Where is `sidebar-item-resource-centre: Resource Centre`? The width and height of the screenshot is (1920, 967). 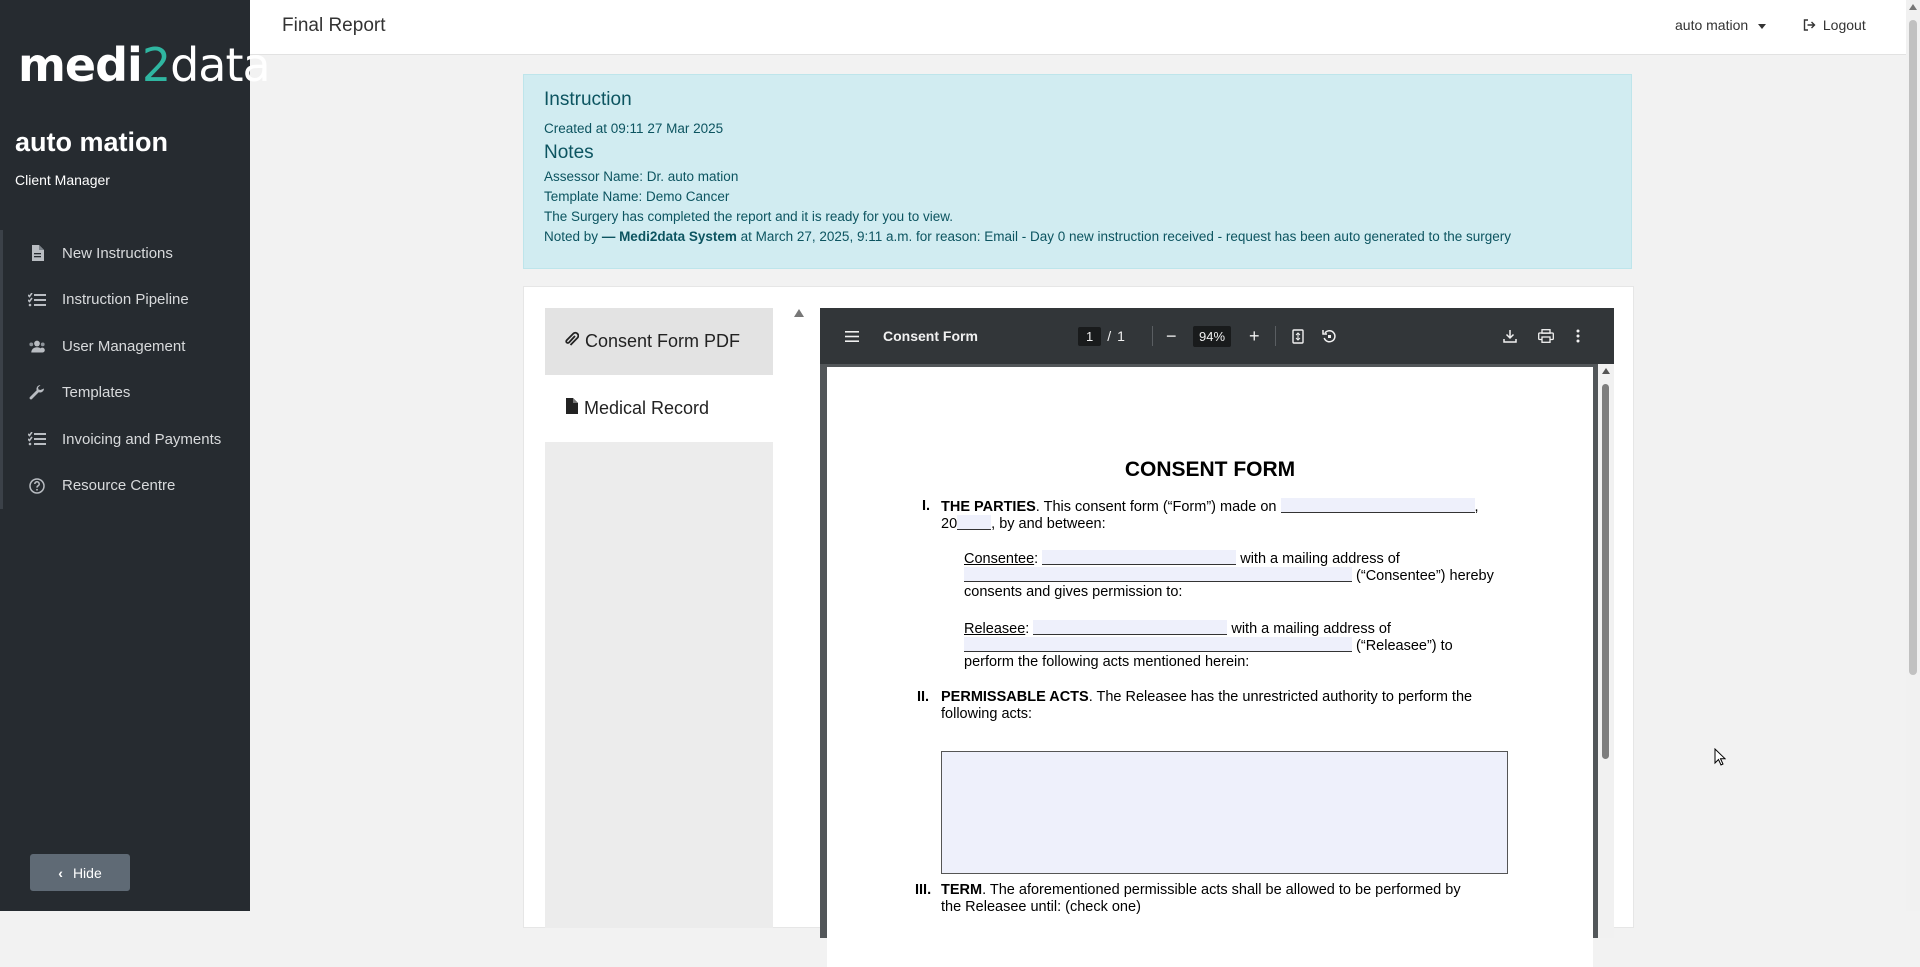 sidebar-item-resource-centre: Resource Centre is located at coordinates (128, 486).